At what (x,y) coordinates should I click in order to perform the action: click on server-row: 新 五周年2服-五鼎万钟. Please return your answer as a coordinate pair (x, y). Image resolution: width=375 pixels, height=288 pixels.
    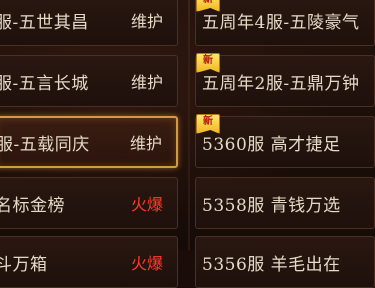
    Looking at the image, I should click on (285, 80).